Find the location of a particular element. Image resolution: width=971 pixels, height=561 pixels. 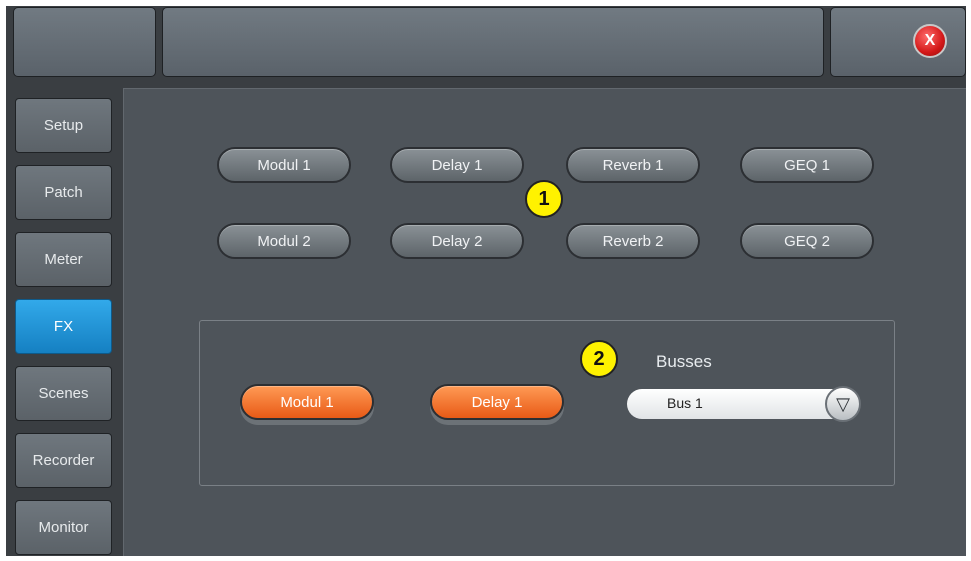

sidebar-item-label: Scenes is located at coordinates (63, 393).